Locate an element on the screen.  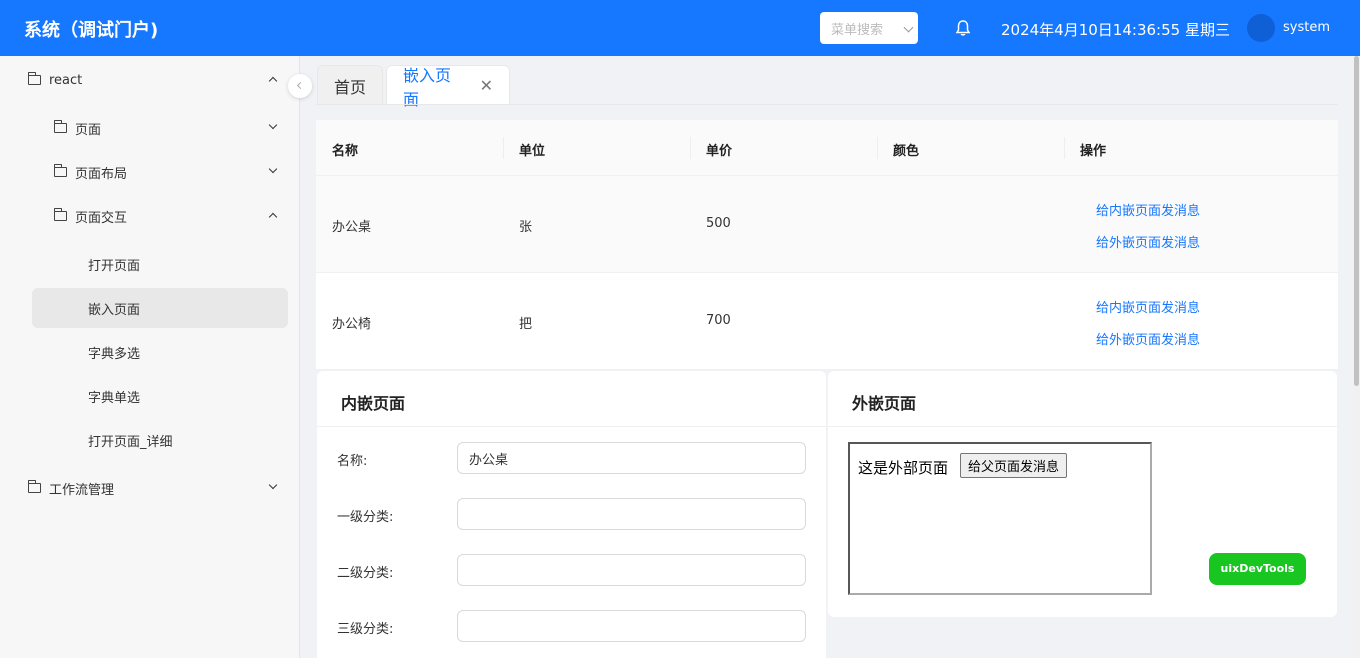
tab-divider is located at coordinates (827, 104).